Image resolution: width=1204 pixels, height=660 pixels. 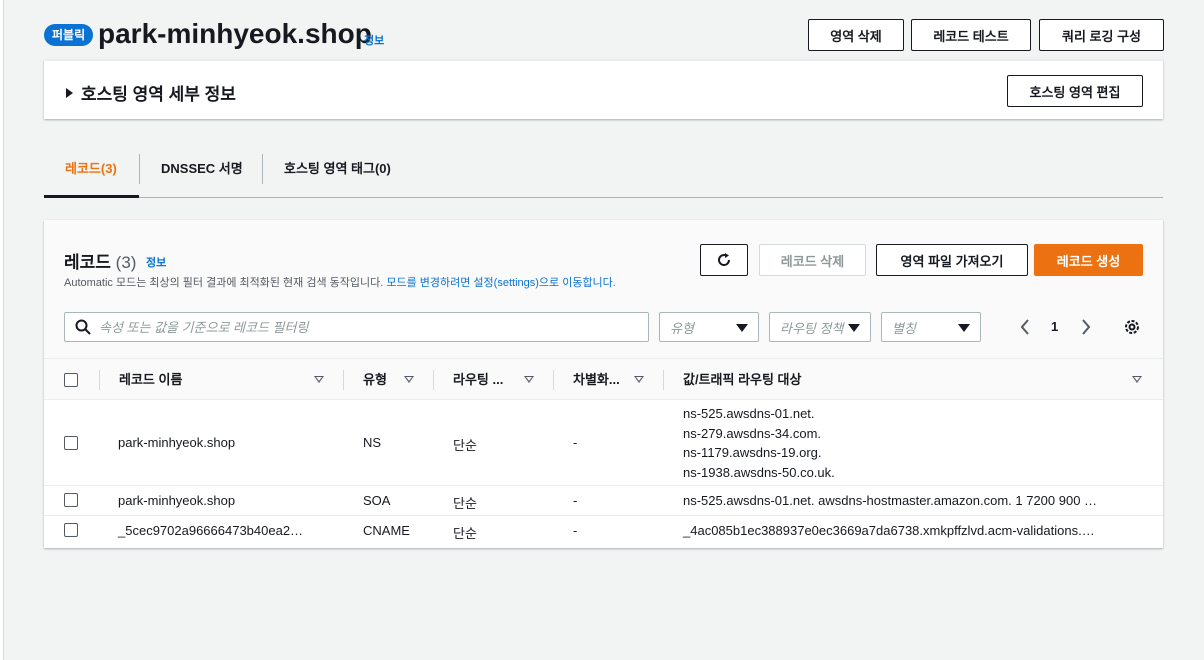 What do you see at coordinates (235, 33) in the screenshot?
I see `page-title: park-minhyeok.shop` at bounding box center [235, 33].